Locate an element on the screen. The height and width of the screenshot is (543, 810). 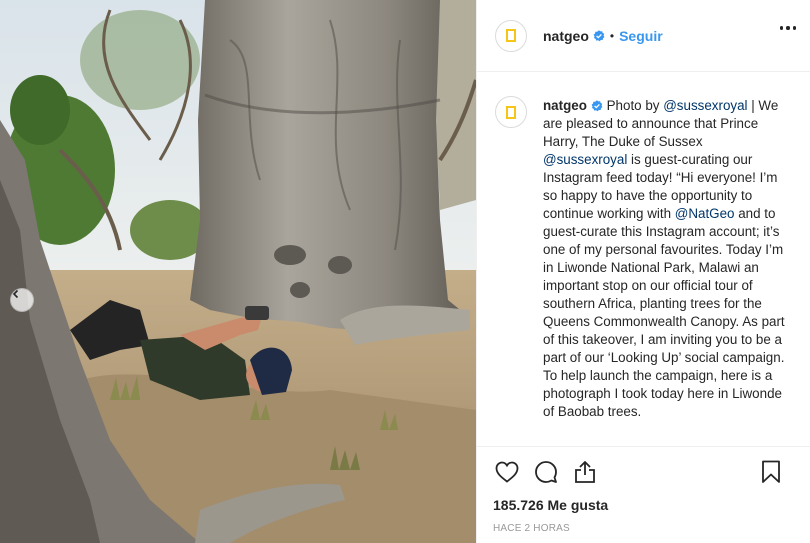
save-button is located at coordinates (771, 472).